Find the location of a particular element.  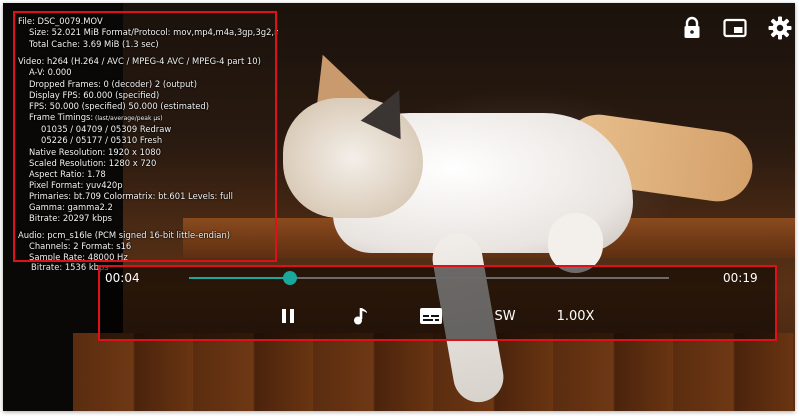

pause-icon is located at coordinates (288, 316).